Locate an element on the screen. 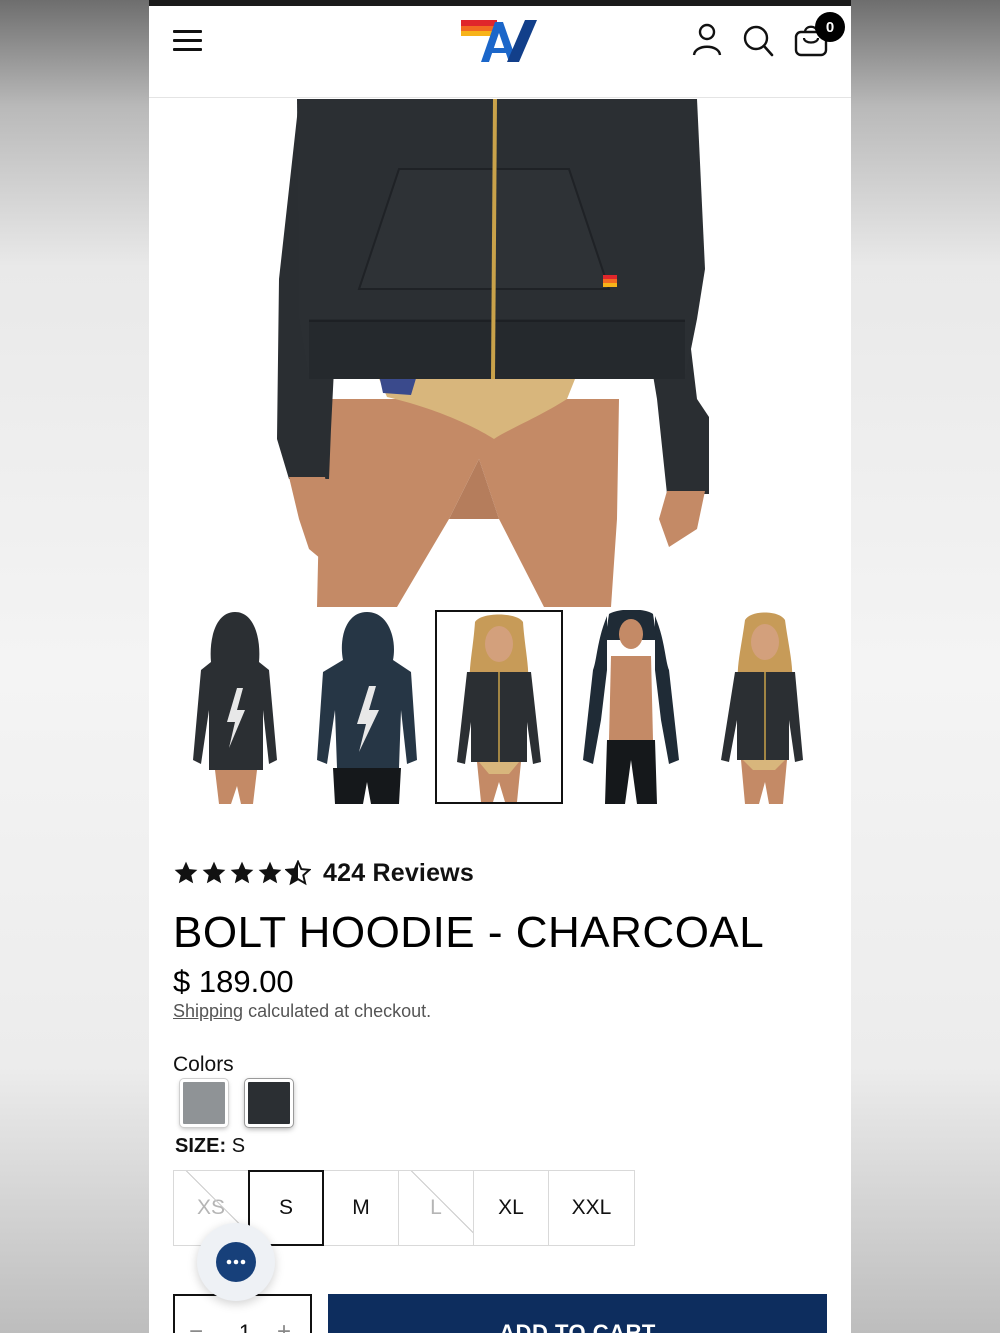 The height and width of the screenshot is (1333, 1000). av-brand-logo is located at coordinates (499, 41).